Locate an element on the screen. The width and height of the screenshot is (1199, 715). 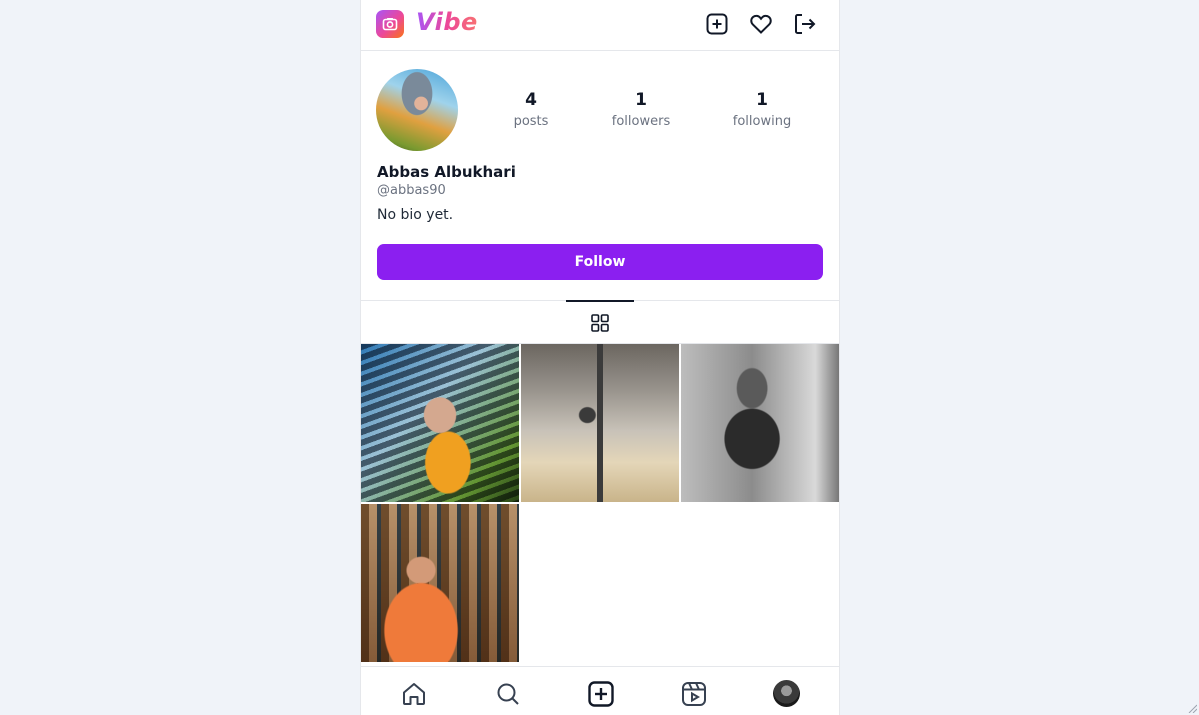
posts-count: 4 is located at coordinates (531, 100).